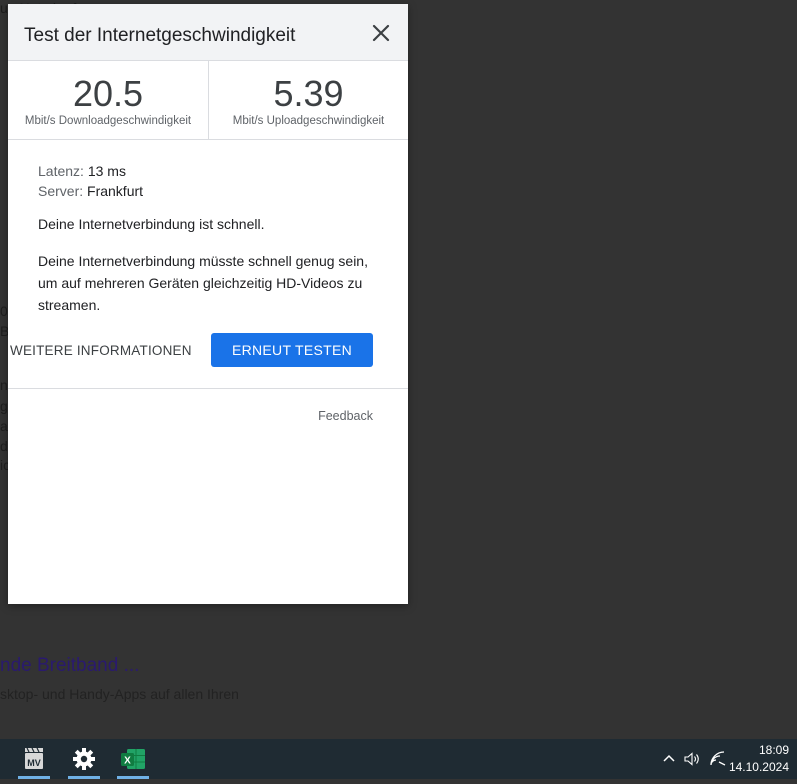 This screenshot has height=784, width=797. Describe the element at coordinates (308, 93) in the screenshot. I see `upload-speed-value: 5.39` at that location.